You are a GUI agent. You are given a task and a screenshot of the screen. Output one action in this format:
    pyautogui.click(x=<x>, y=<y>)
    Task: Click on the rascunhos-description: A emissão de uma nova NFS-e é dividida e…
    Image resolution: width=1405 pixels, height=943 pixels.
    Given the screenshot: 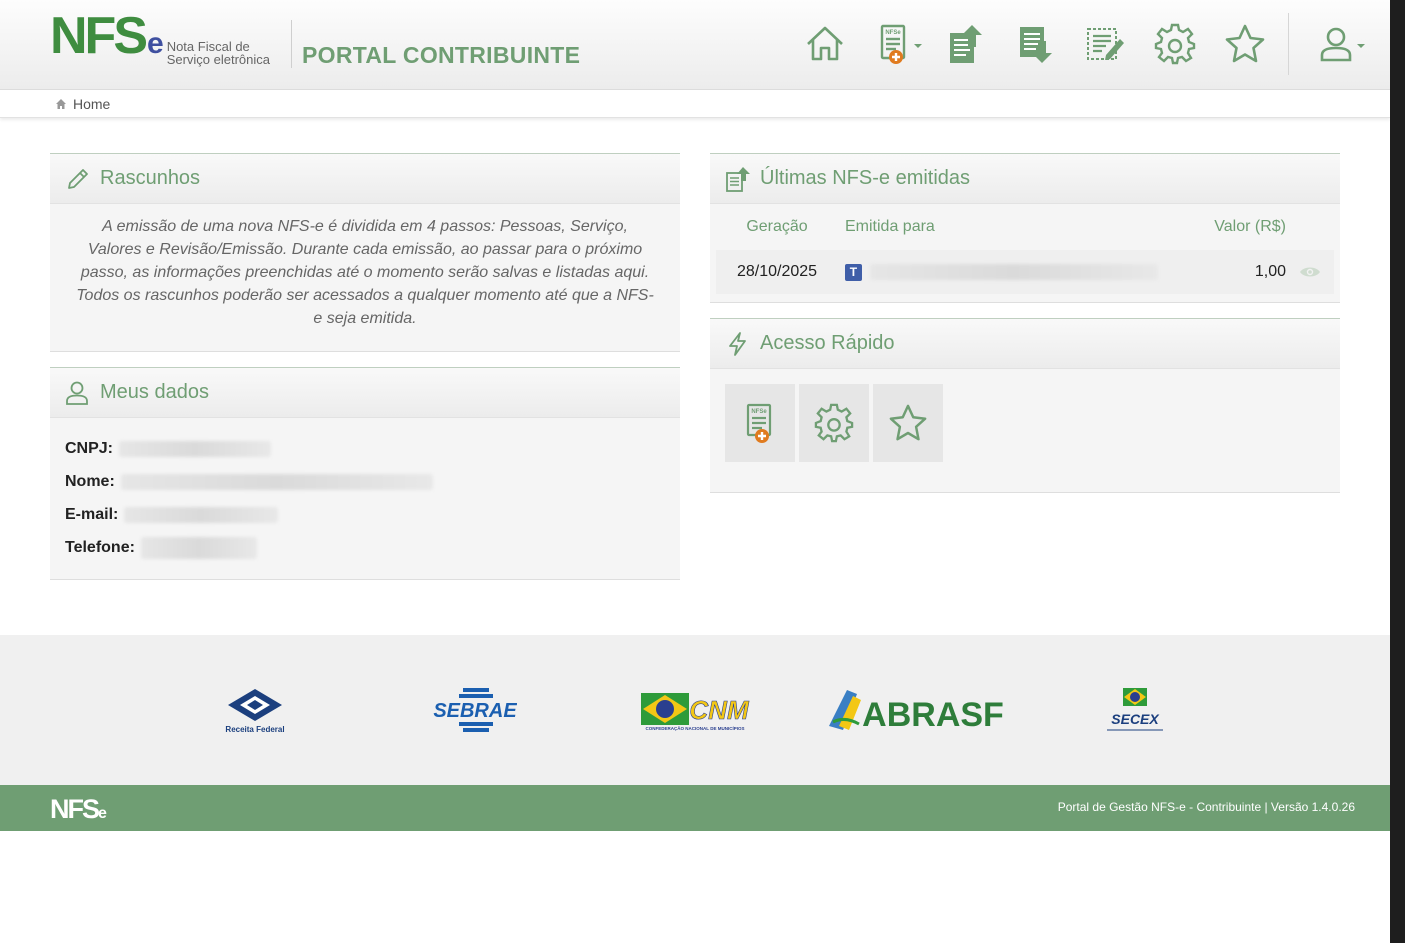 What is the action you would take?
    pyautogui.click(x=365, y=272)
    